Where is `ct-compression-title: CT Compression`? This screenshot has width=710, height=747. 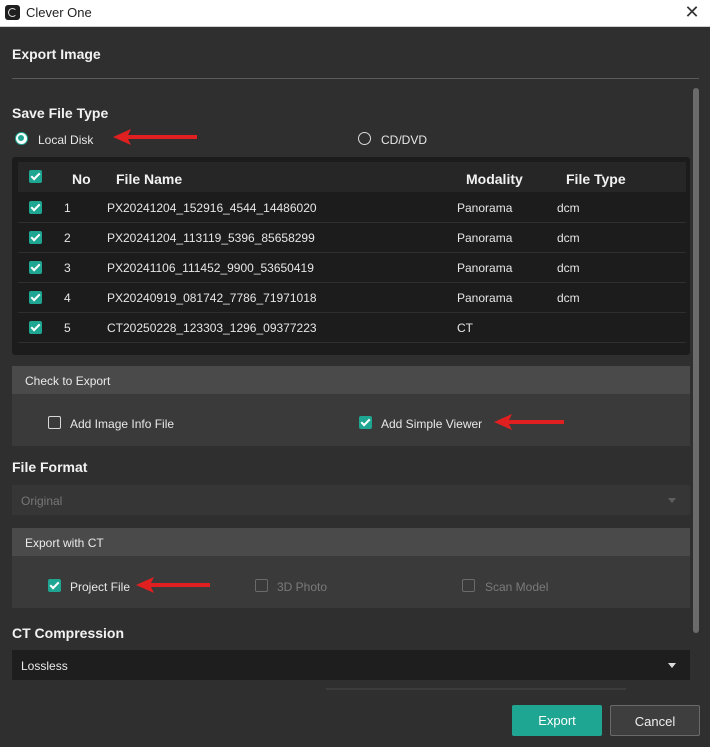 ct-compression-title: CT Compression is located at coordinates (68, 633).